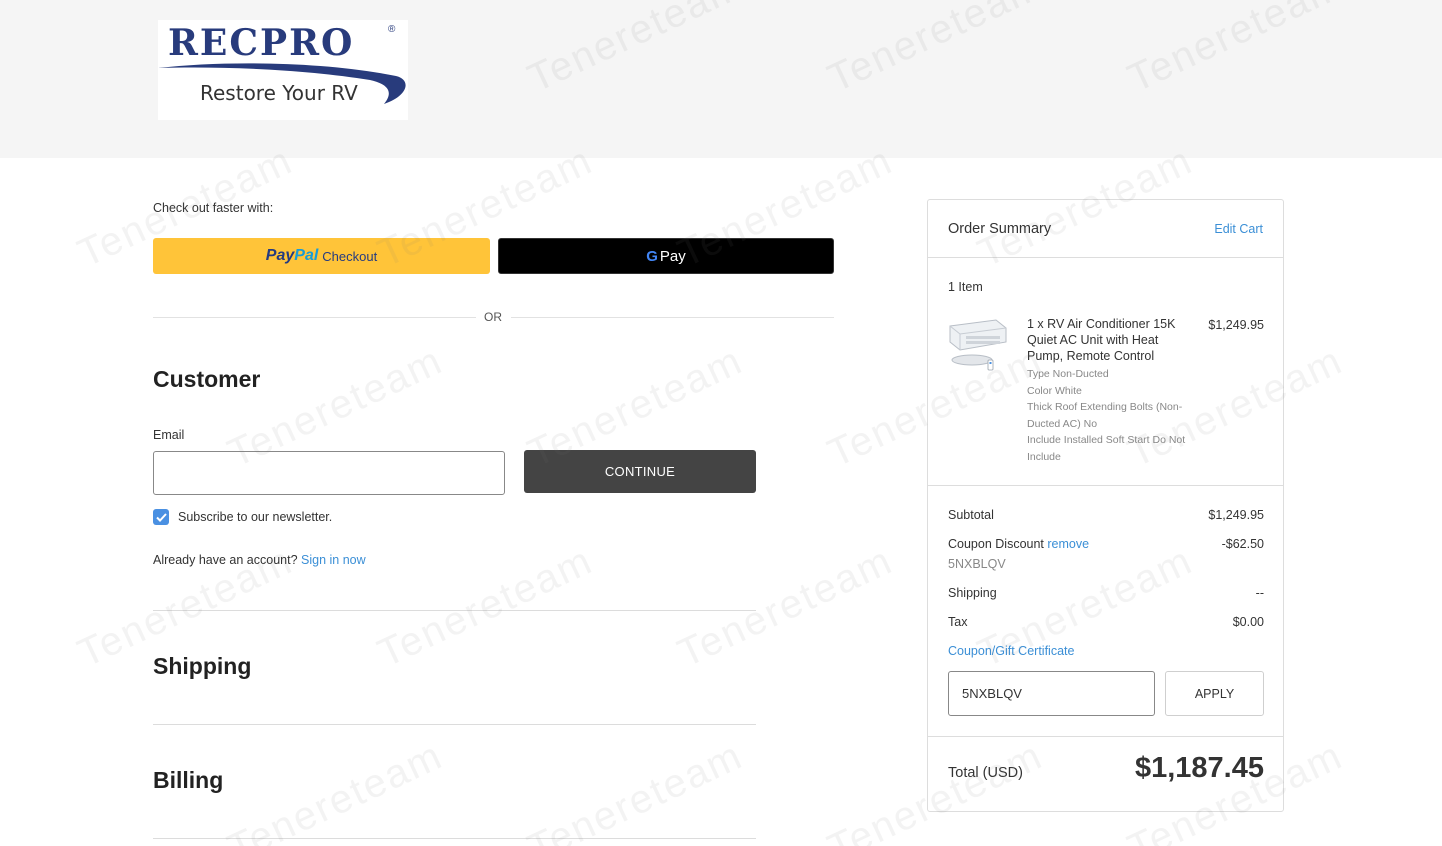 The width and height of the screenshot is (1442, 846). I want to click on tax-value: $0.00, so click(1248, 622).